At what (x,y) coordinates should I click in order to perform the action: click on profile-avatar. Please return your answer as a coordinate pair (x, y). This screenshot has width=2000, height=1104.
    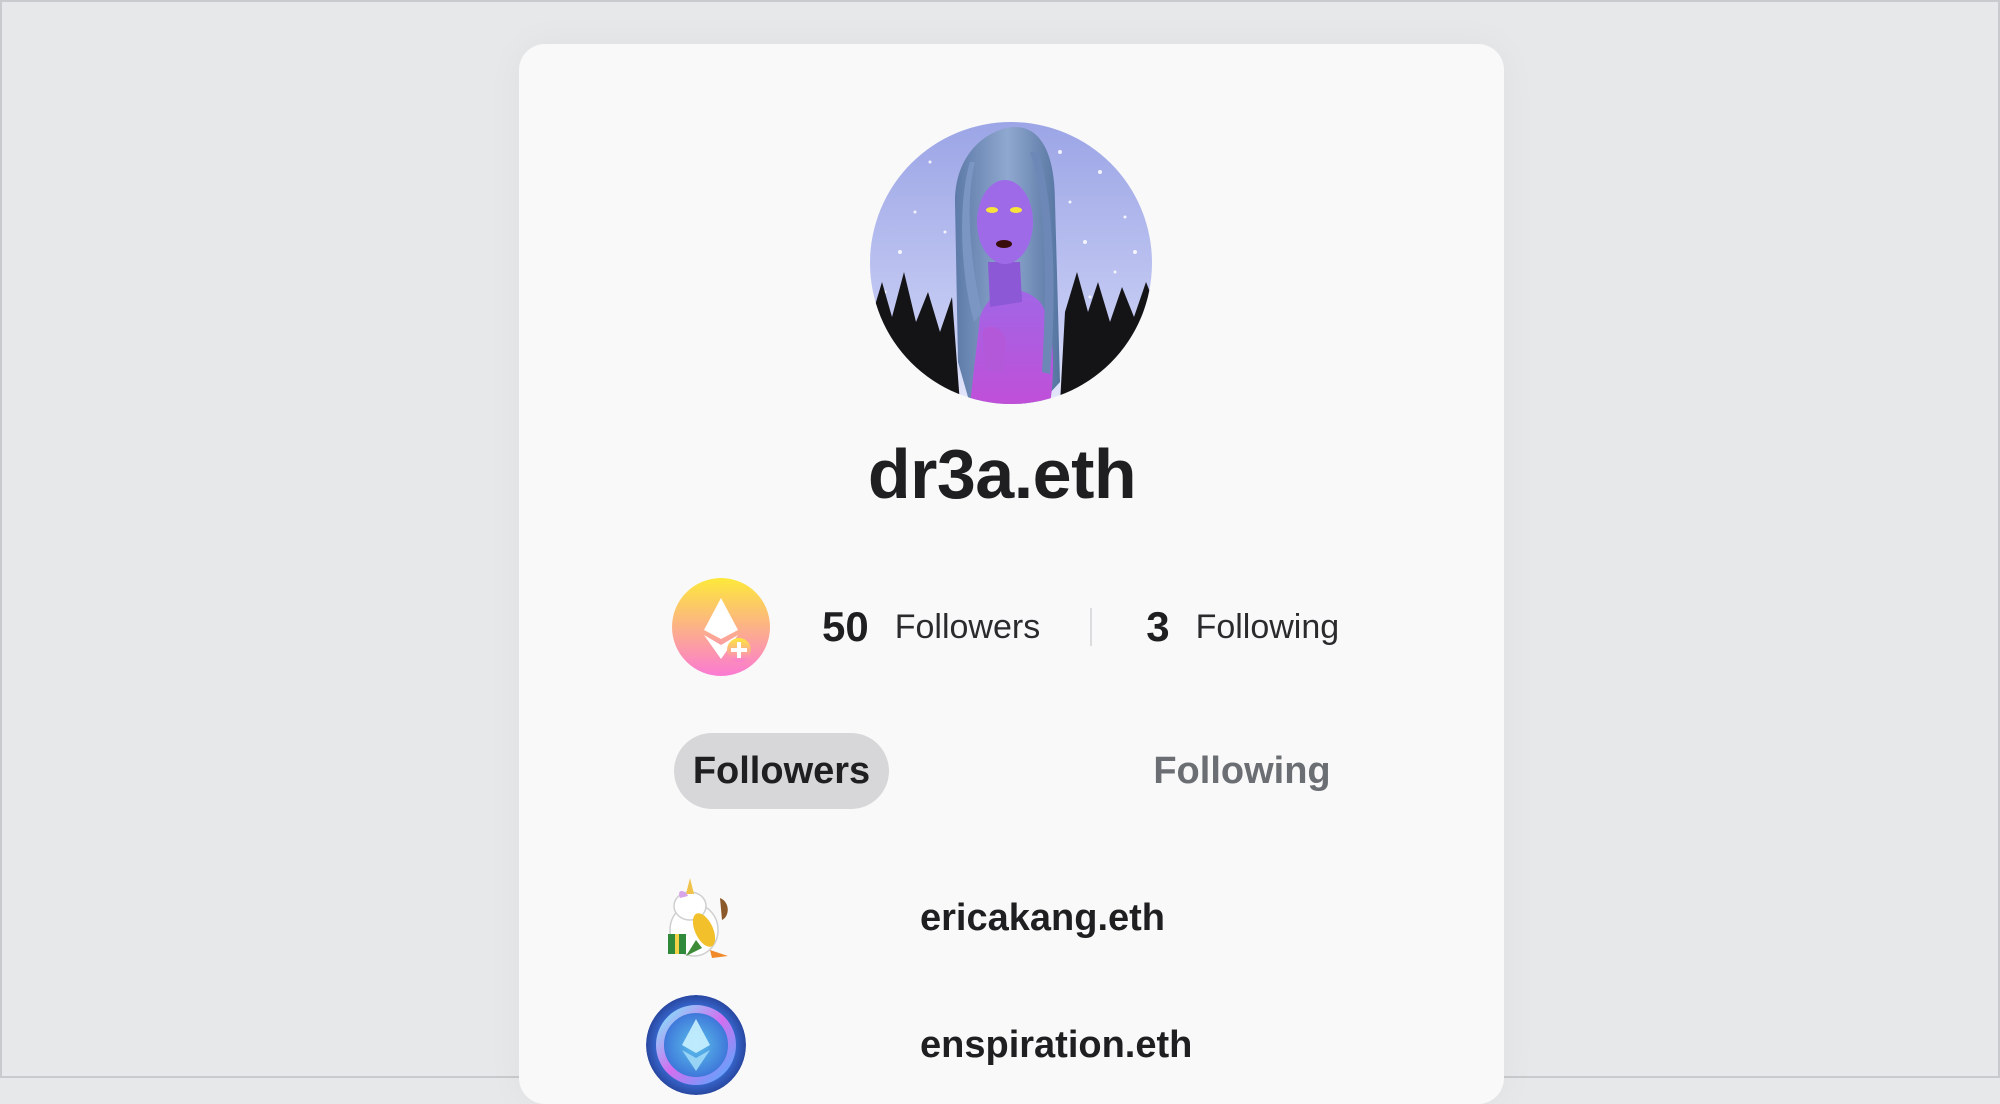
    Looking at the image, I should click on (1011, 263).